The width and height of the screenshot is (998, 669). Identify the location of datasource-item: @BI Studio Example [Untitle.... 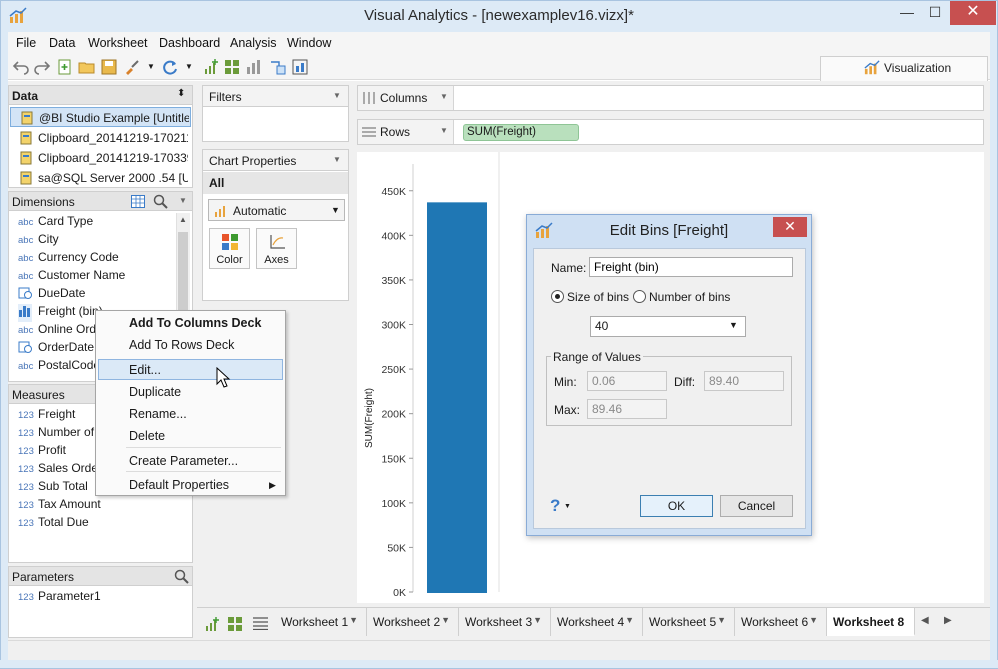
(100, 117).